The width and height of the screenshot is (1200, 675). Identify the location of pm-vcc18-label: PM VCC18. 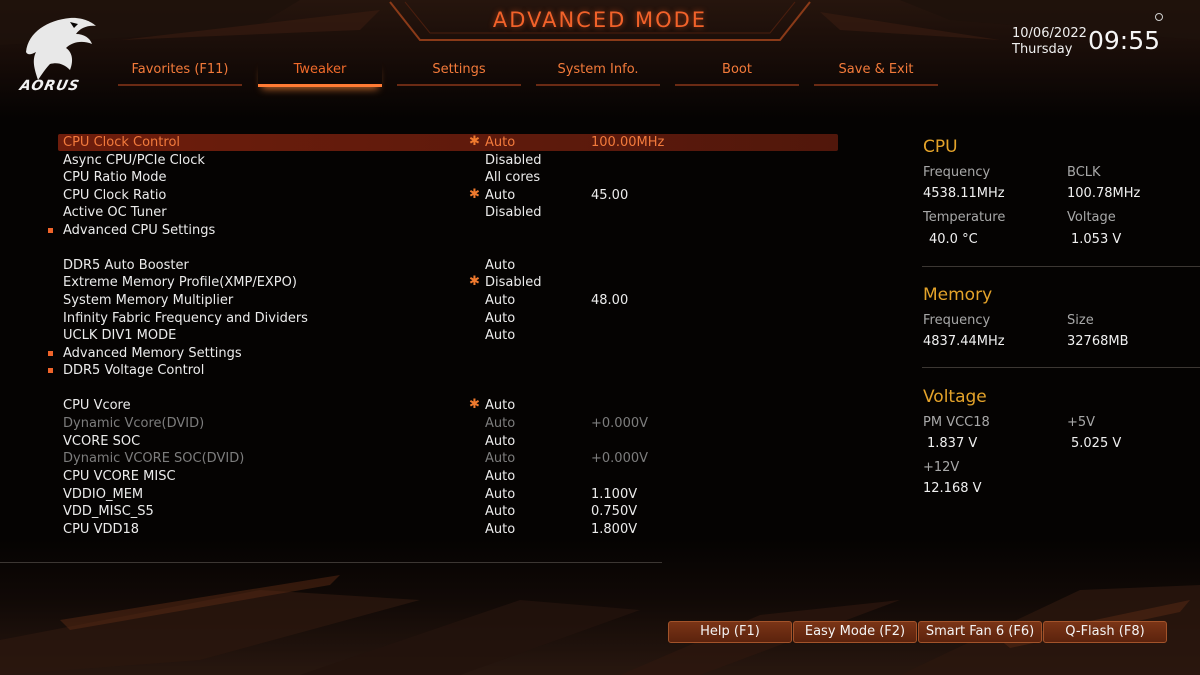
(956, 422).